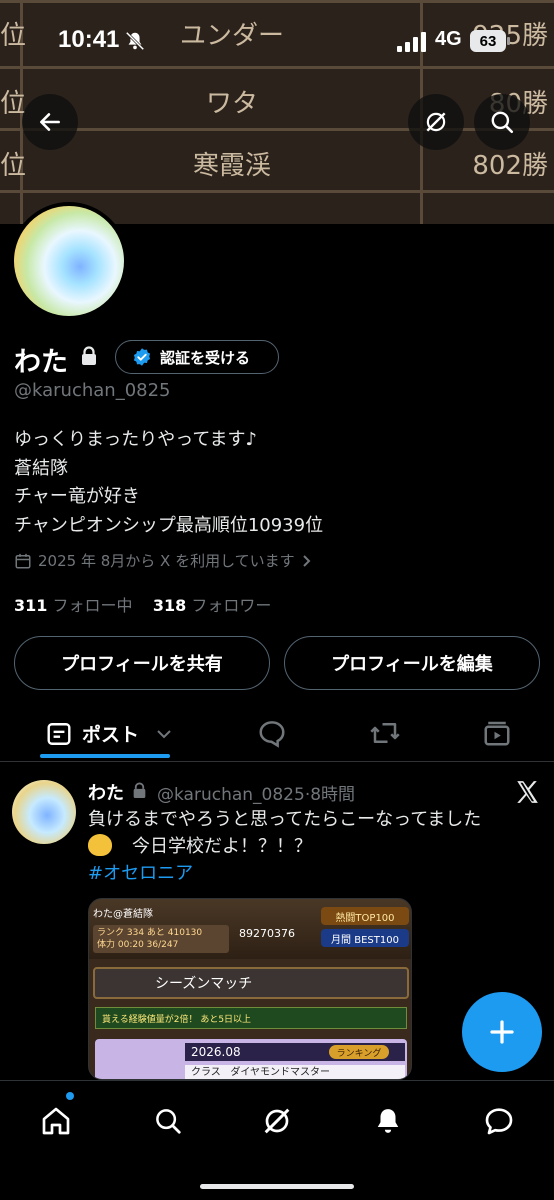 Image resolution: width=554 pixels, height=1200 pixels. What do you see at coordinates (169, 605) in the screenshot?
I see `followers-count: 318` at bounding box center [169, 605].